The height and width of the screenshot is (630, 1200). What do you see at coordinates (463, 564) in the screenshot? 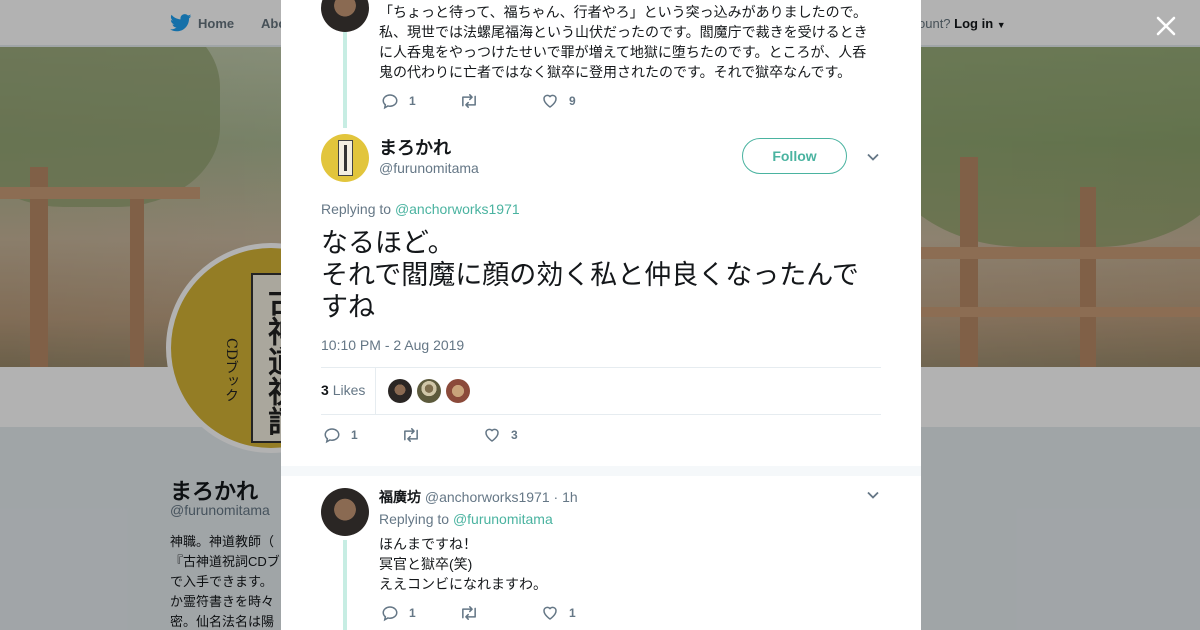
I see `reply-tweet-text: ほんまですね！ 冥官と獄卒(笑) ええコンビになれますわ。` at bounding box center [463, 564].